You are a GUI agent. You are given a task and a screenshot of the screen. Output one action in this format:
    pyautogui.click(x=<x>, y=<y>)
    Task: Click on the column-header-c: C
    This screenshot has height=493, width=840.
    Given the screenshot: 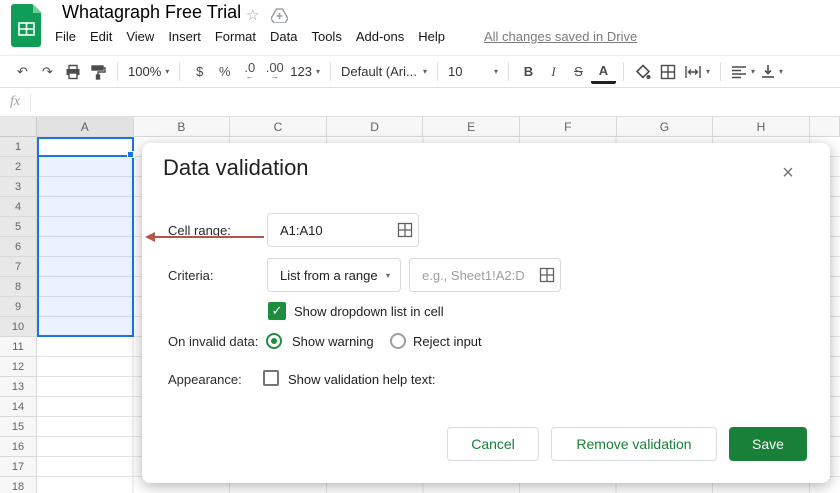 What is the action you would take?
    pyautogui.click(x=278, y=127)
    